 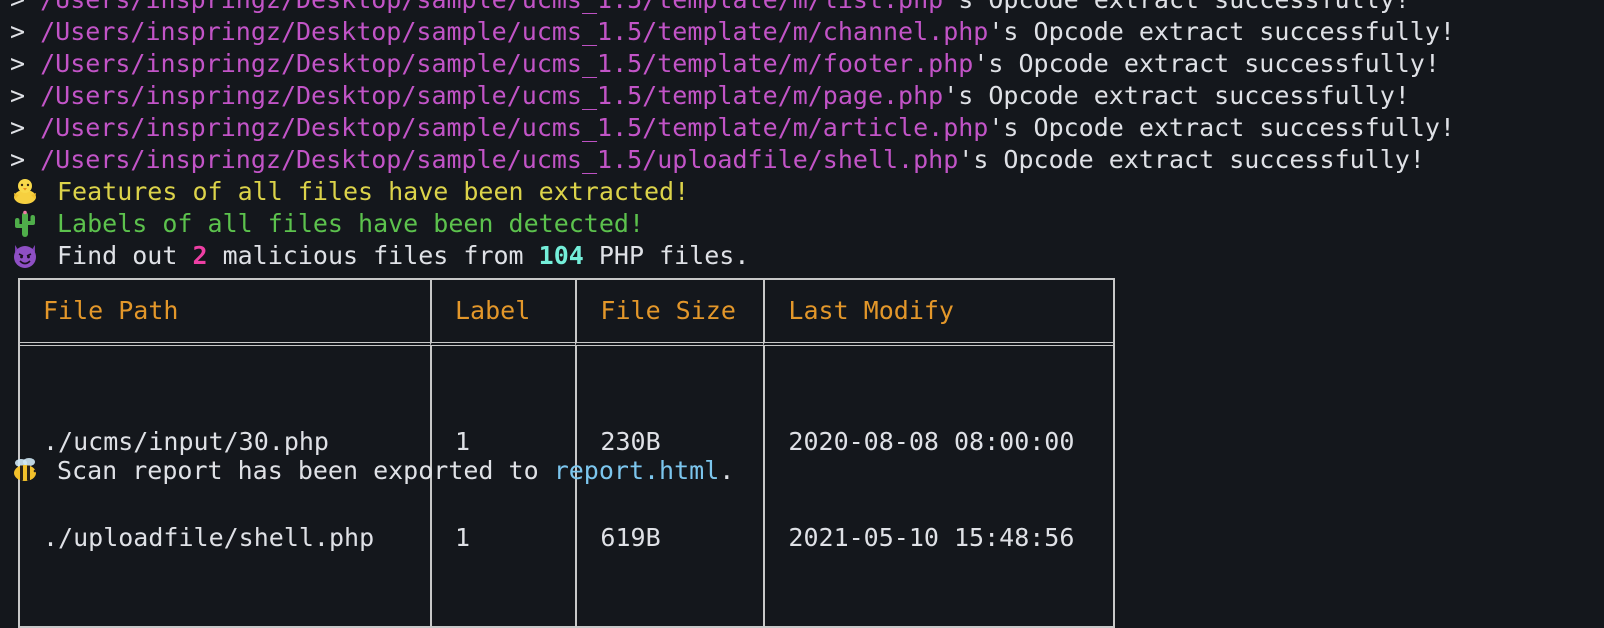 What do you see at coordinates (883, 95) in the screenshot?
I see `file-name: page.php` at bounding box center [883, 95].